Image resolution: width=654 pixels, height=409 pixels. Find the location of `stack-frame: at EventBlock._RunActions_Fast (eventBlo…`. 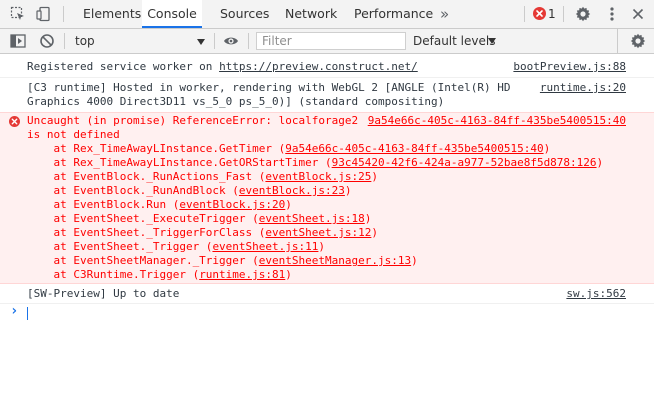

stack-frame: at EventBlock._RunActions_Fast (eventBlo… is located at coordinates (202, 177).